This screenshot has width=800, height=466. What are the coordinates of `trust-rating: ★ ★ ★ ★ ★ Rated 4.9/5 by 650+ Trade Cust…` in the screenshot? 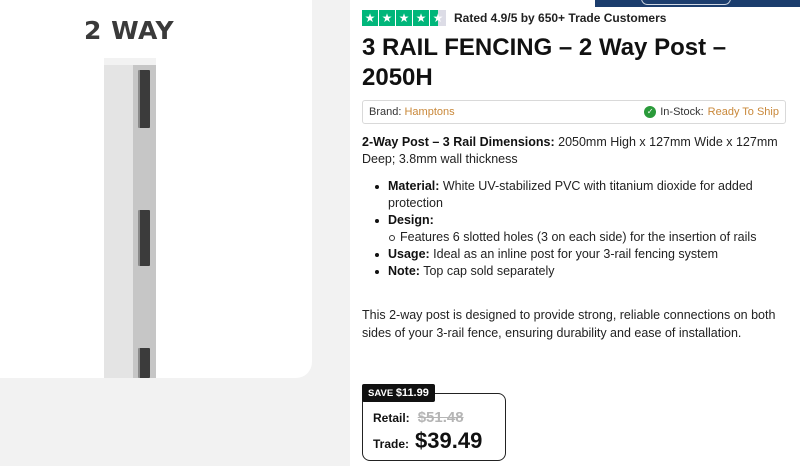 It's located at (514, 18).